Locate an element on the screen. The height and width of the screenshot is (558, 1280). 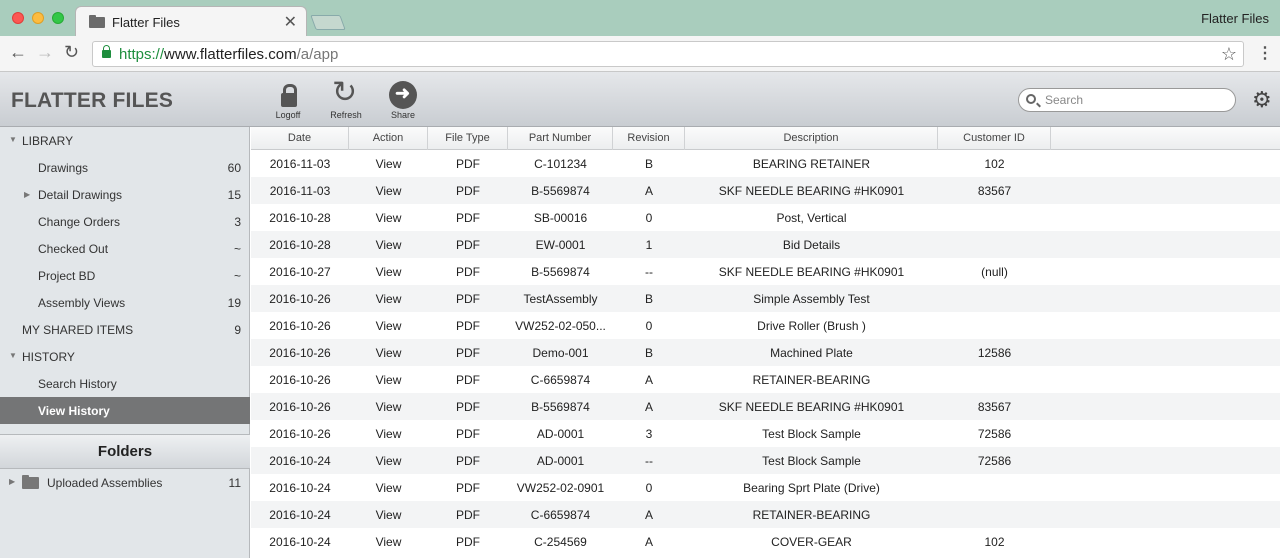
browser-menu-icon: ⋮ is located at coordinates (1265, 53).